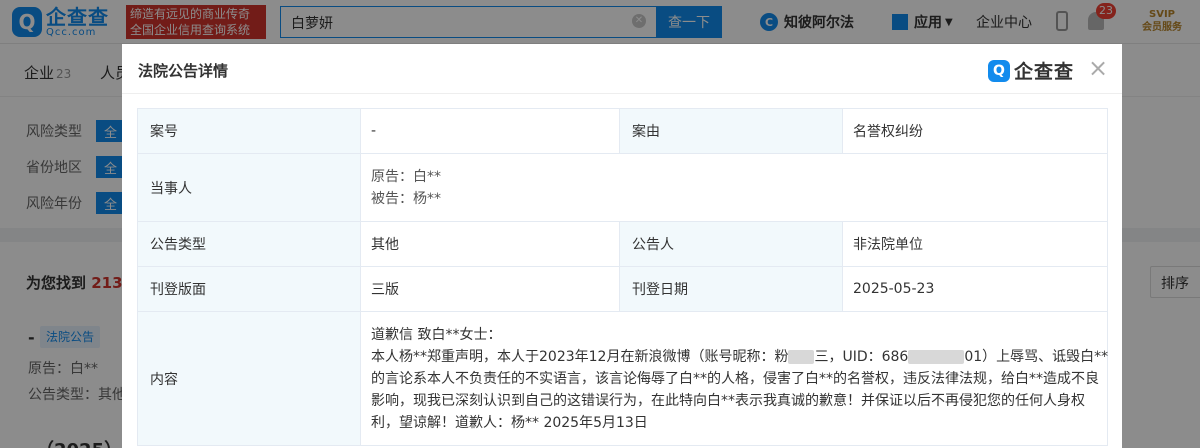 The height and width of the screenshot is (448, 1200). What do you see at coordinates (975, 131) in the screenshot?
I see `case-cause-value: 名誉权纠纷` at bounding box center [975, 131].